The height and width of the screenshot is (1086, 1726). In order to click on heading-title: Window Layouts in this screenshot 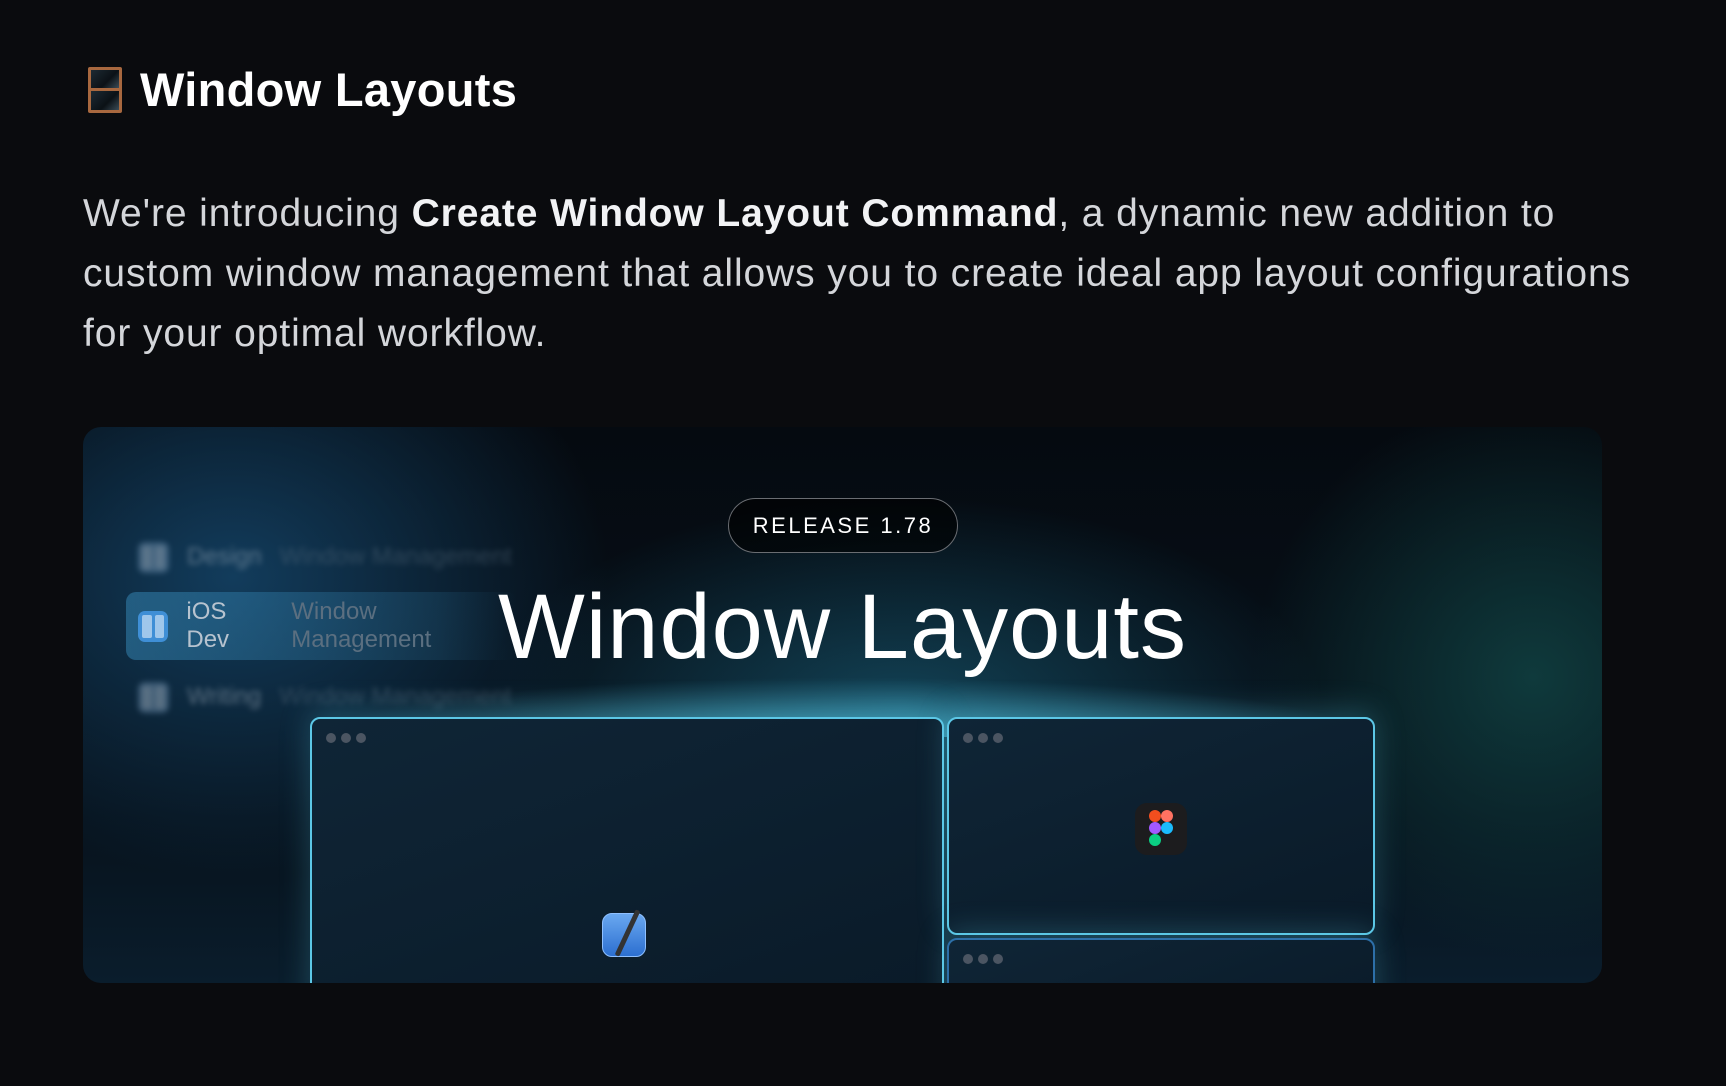, I will do `click(329, 89)`.